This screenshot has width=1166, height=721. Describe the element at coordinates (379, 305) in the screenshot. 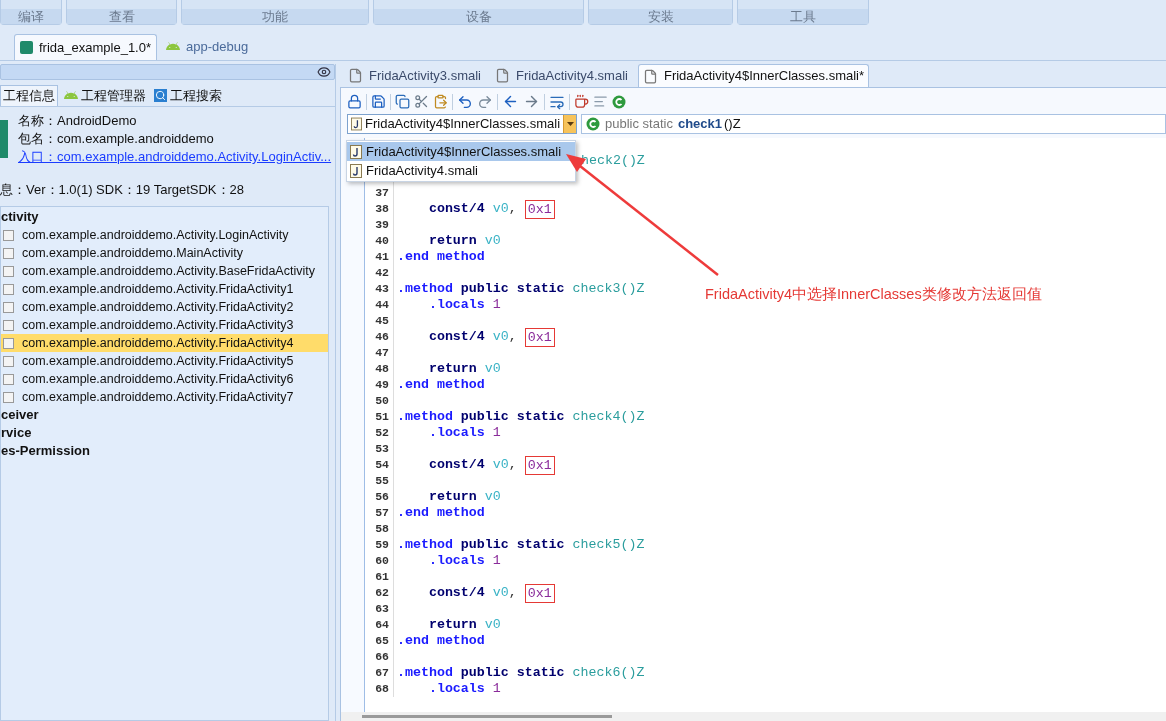

I see `line-number: 44` at that location.